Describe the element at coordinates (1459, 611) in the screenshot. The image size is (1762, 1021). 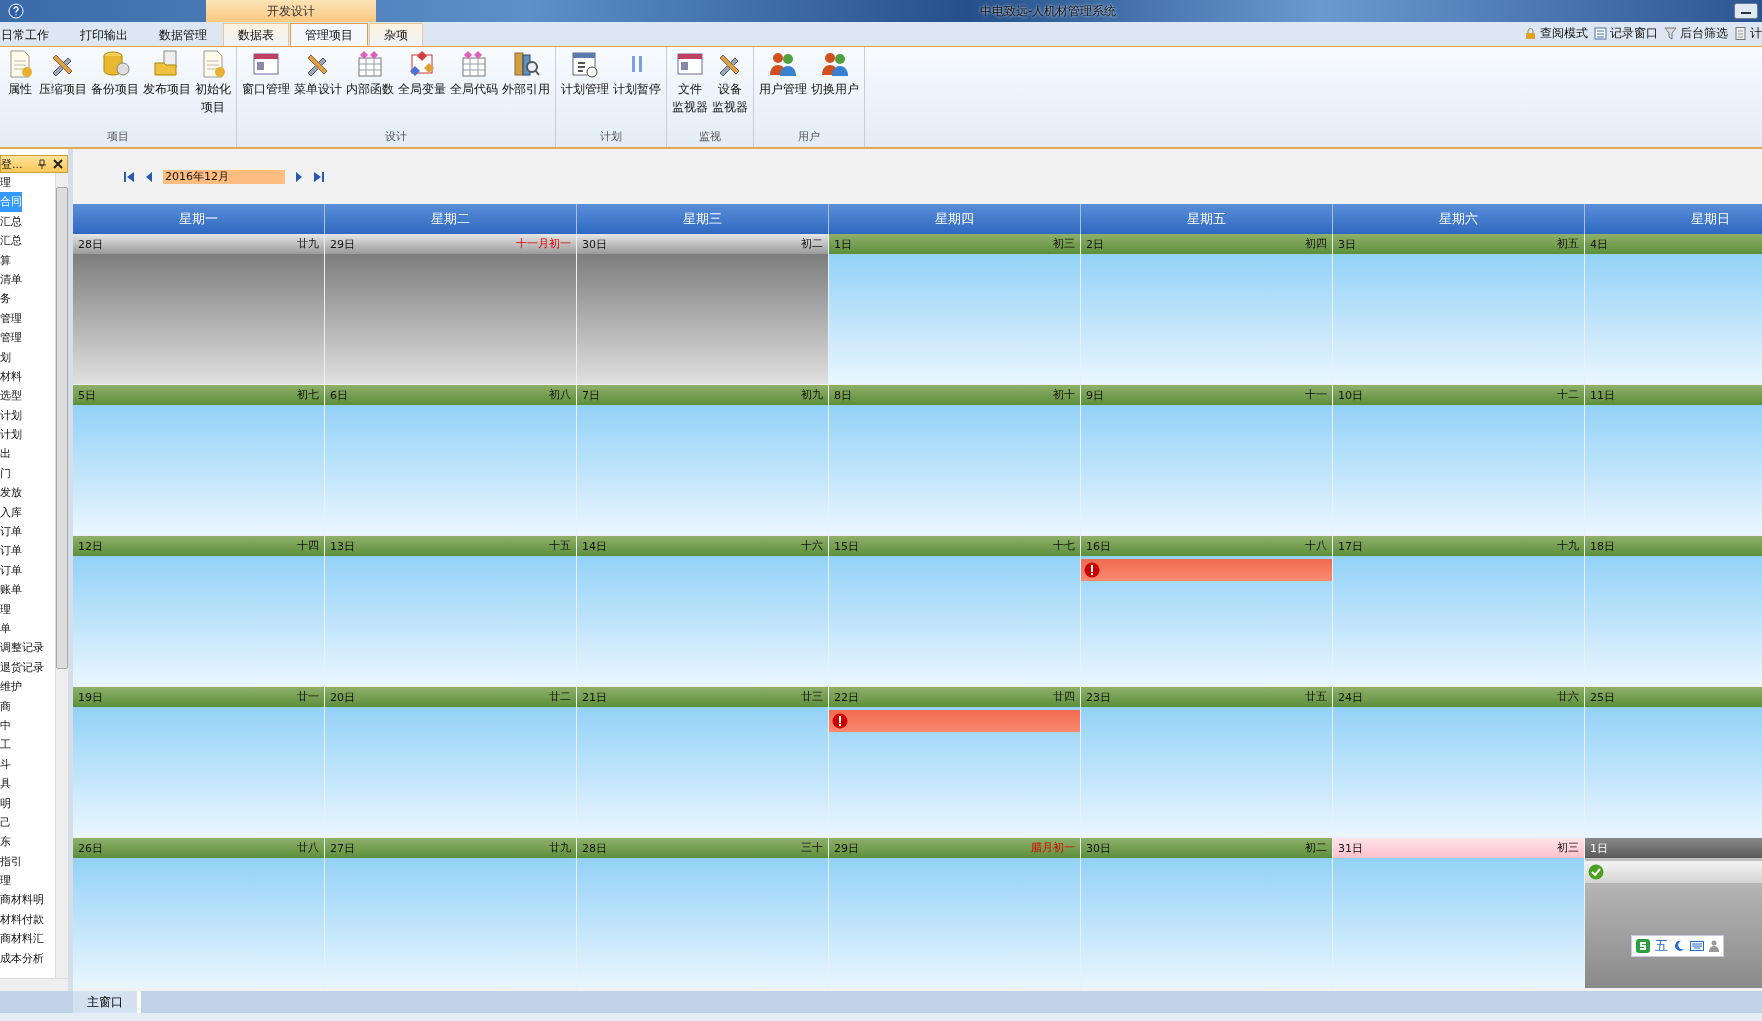
I see `day-cell: 17日 十九` at that location.